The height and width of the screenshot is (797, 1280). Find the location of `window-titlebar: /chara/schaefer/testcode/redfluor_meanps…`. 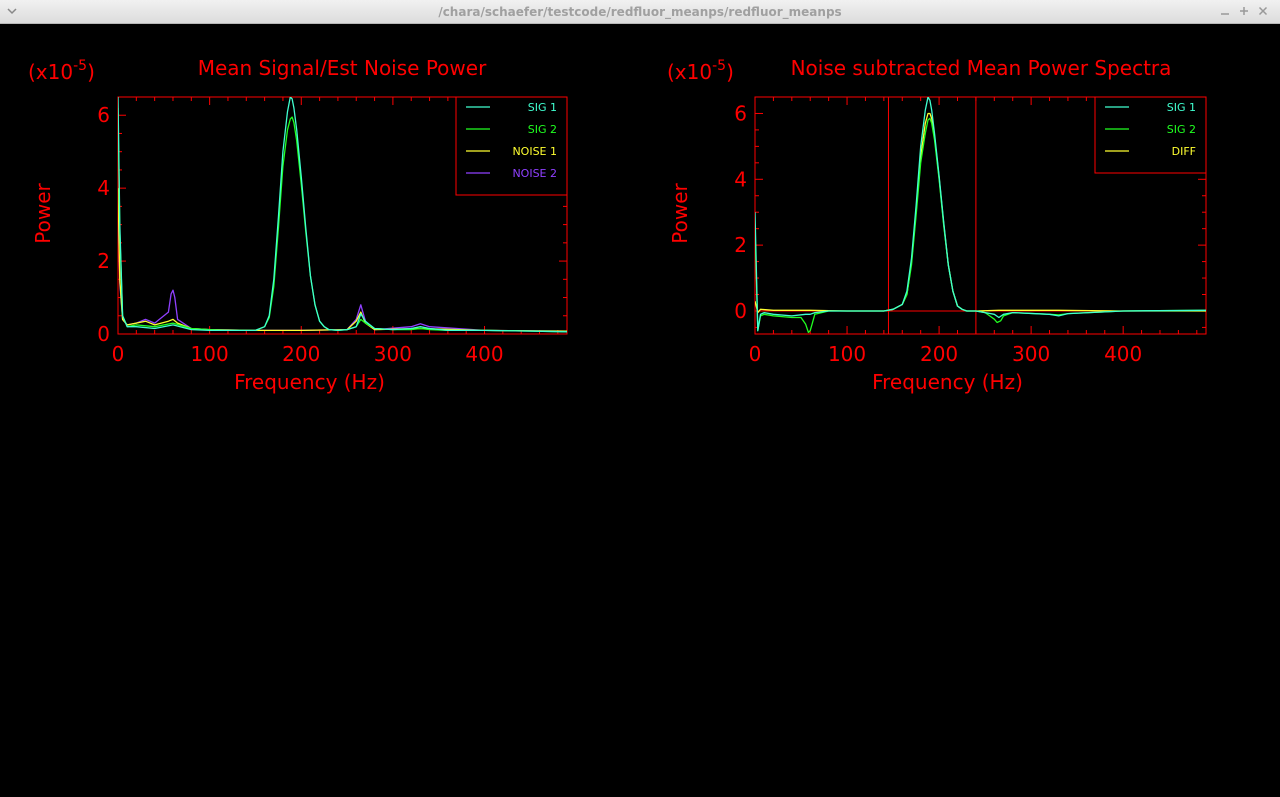

window-titlebar: /chara/schaefer/testcode/redfluor_meanps… is located at coordinates (640, 12).